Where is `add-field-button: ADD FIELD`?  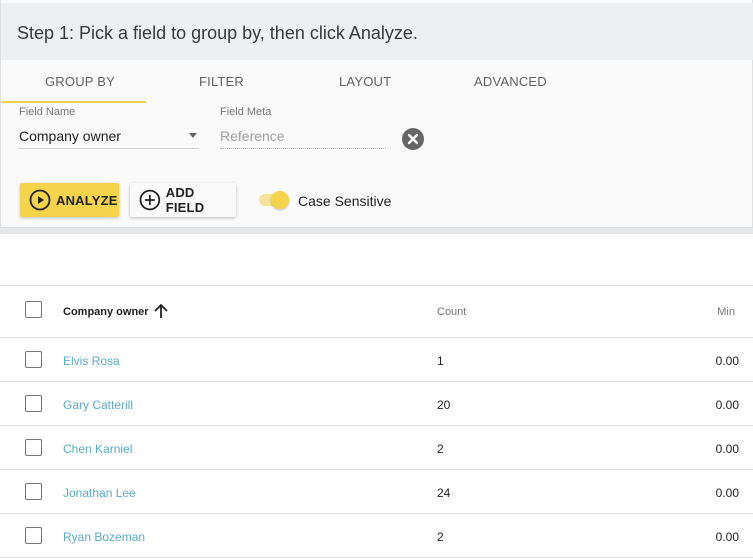 add-field-button: ADD FIELD is located at coordinates (183, 200).